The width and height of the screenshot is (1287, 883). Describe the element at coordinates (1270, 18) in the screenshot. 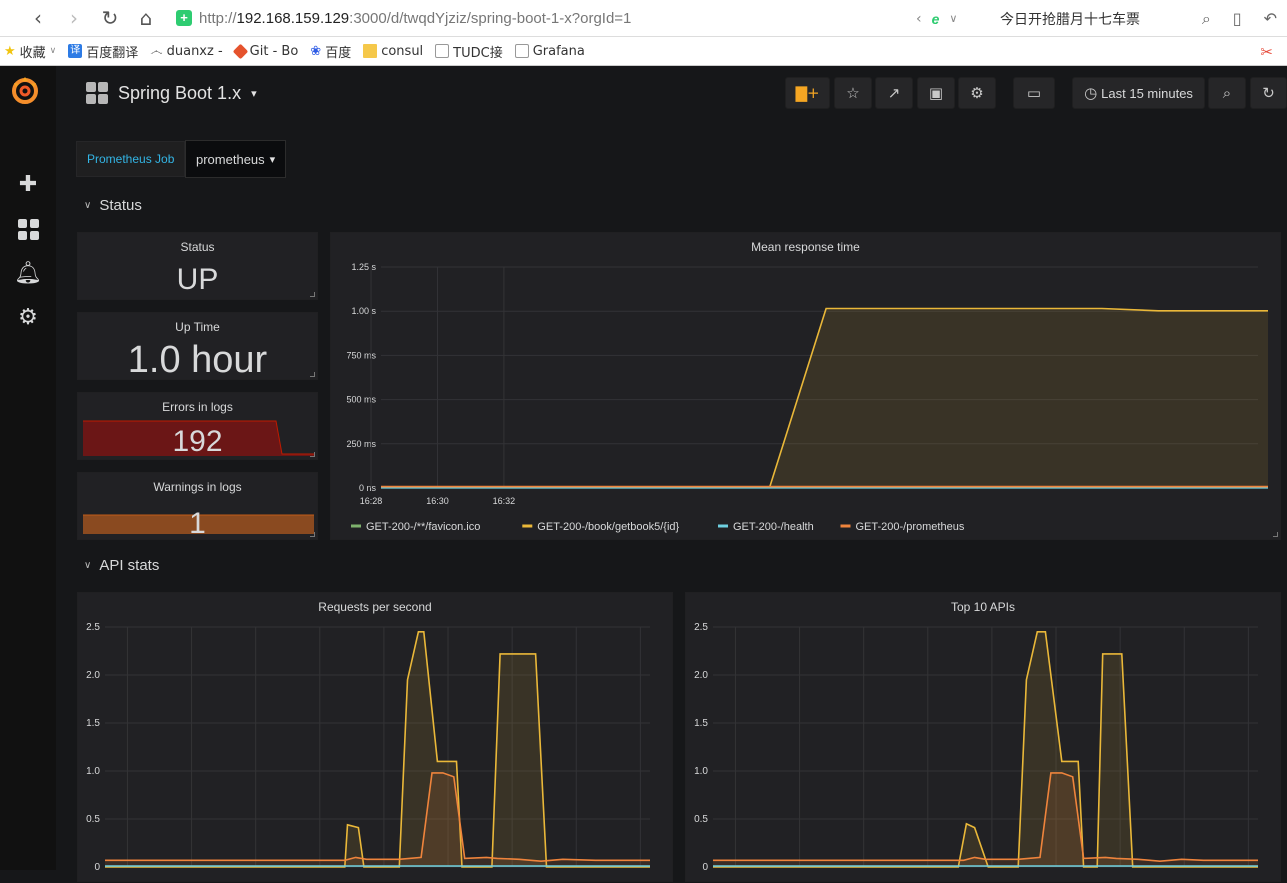

I see `undo-icon: ↶` at that location.